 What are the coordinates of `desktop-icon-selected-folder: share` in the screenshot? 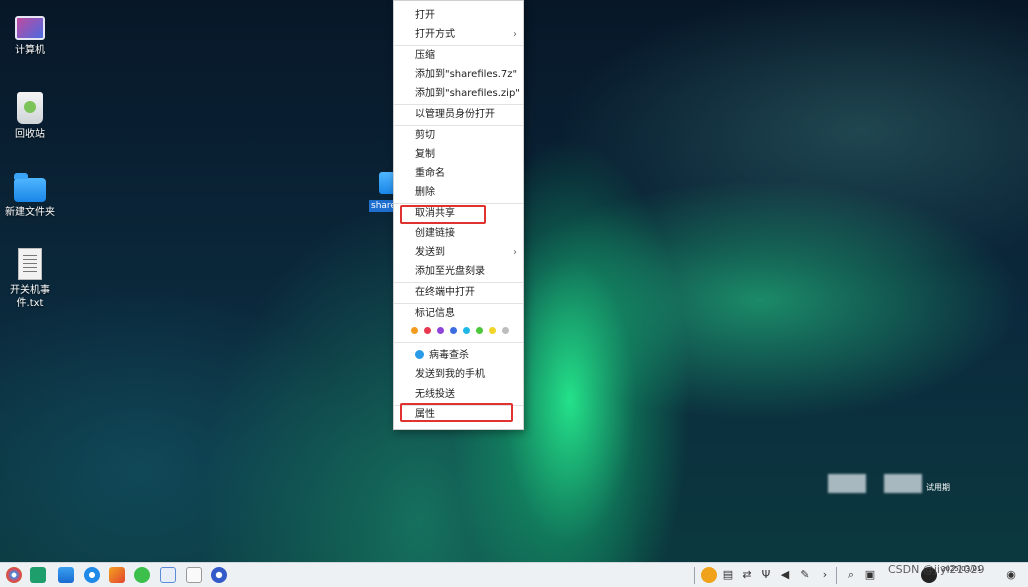 It's located at (386, 192).